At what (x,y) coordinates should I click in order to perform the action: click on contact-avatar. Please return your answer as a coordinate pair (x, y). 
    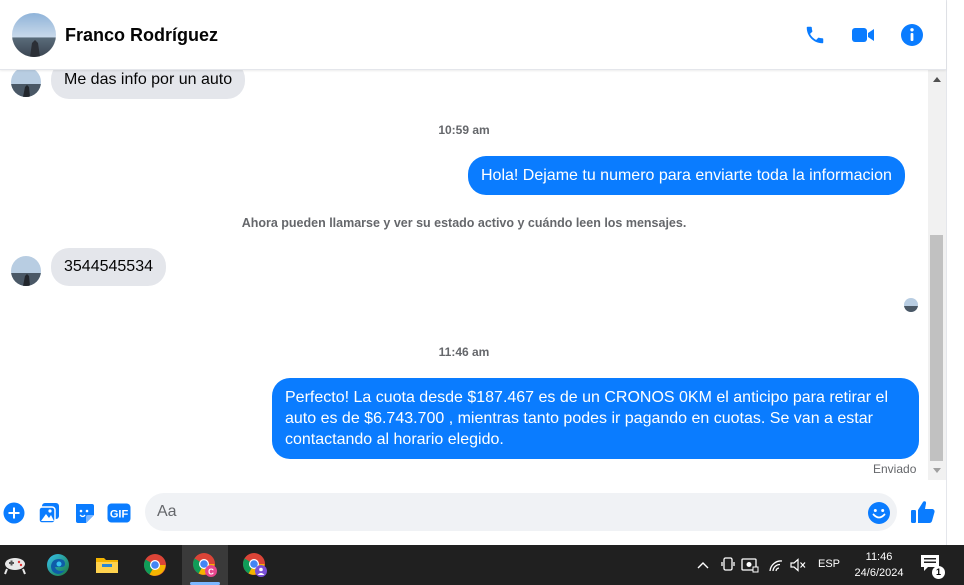
    Looking at the image, I should click on (34, 35).